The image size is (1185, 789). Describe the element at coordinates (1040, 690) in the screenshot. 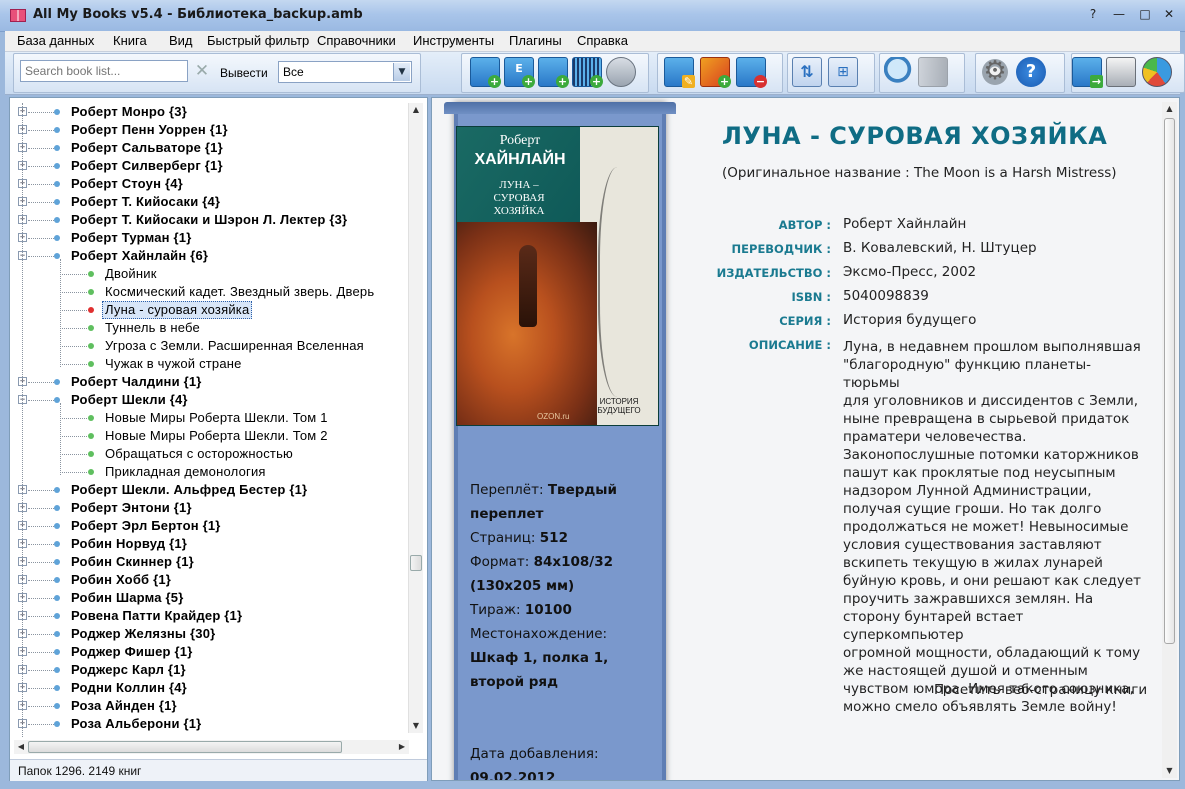

I see `visit-book-webpage-link: Посетить веб-страницу книги` at that location.